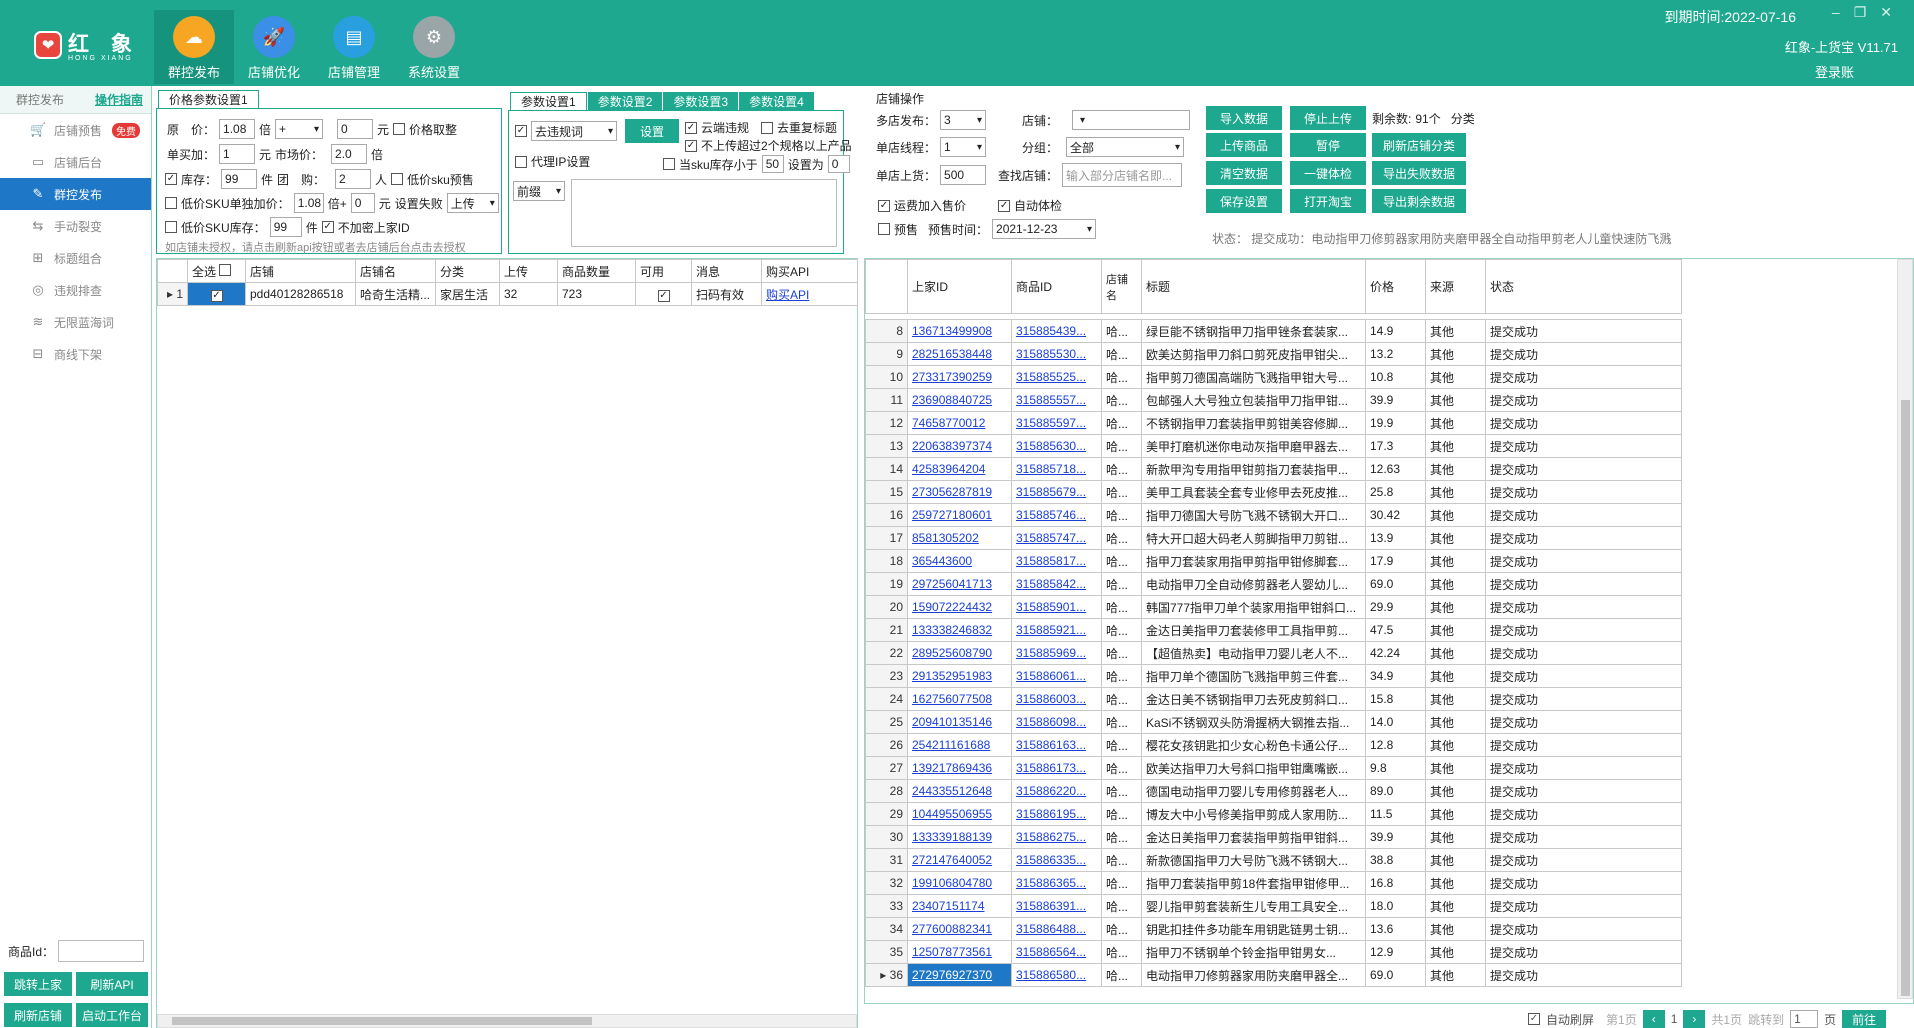 This screenshot has width=1914, height=1028. I want to click on select-all-checkbox, so click(225, 269).